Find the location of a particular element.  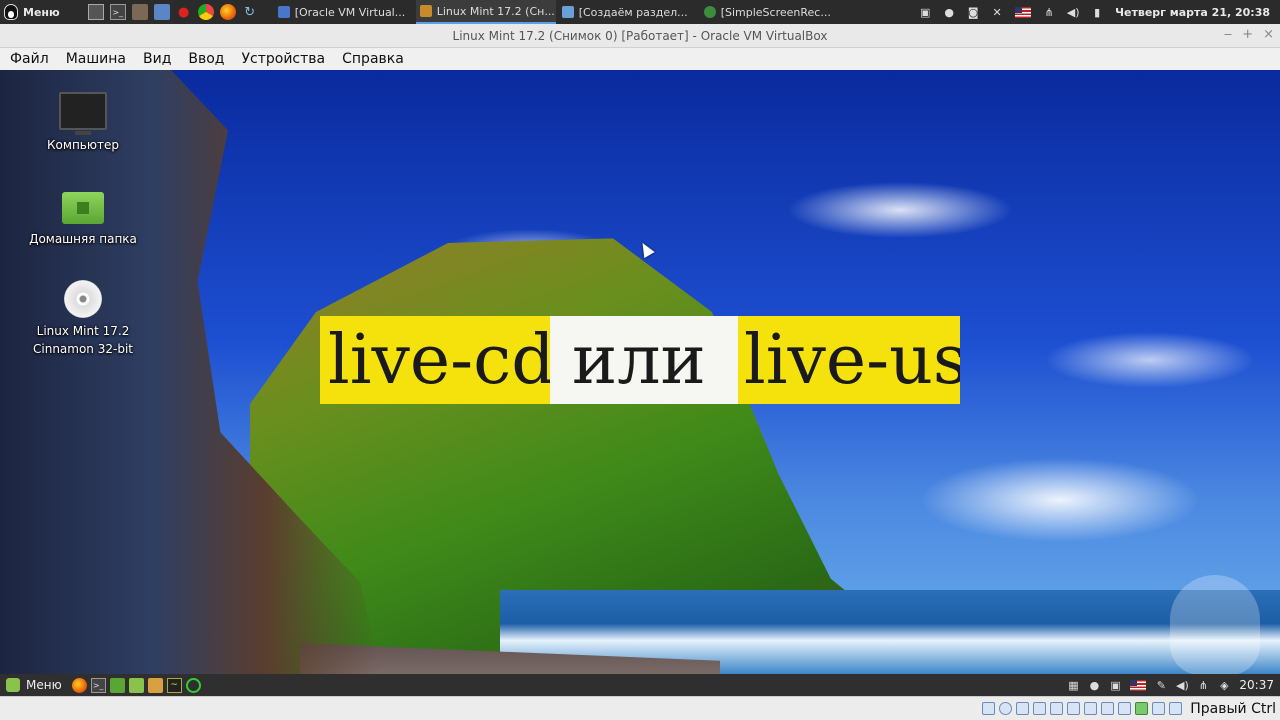

mouse-cursor is located at coordinates (646, 249).